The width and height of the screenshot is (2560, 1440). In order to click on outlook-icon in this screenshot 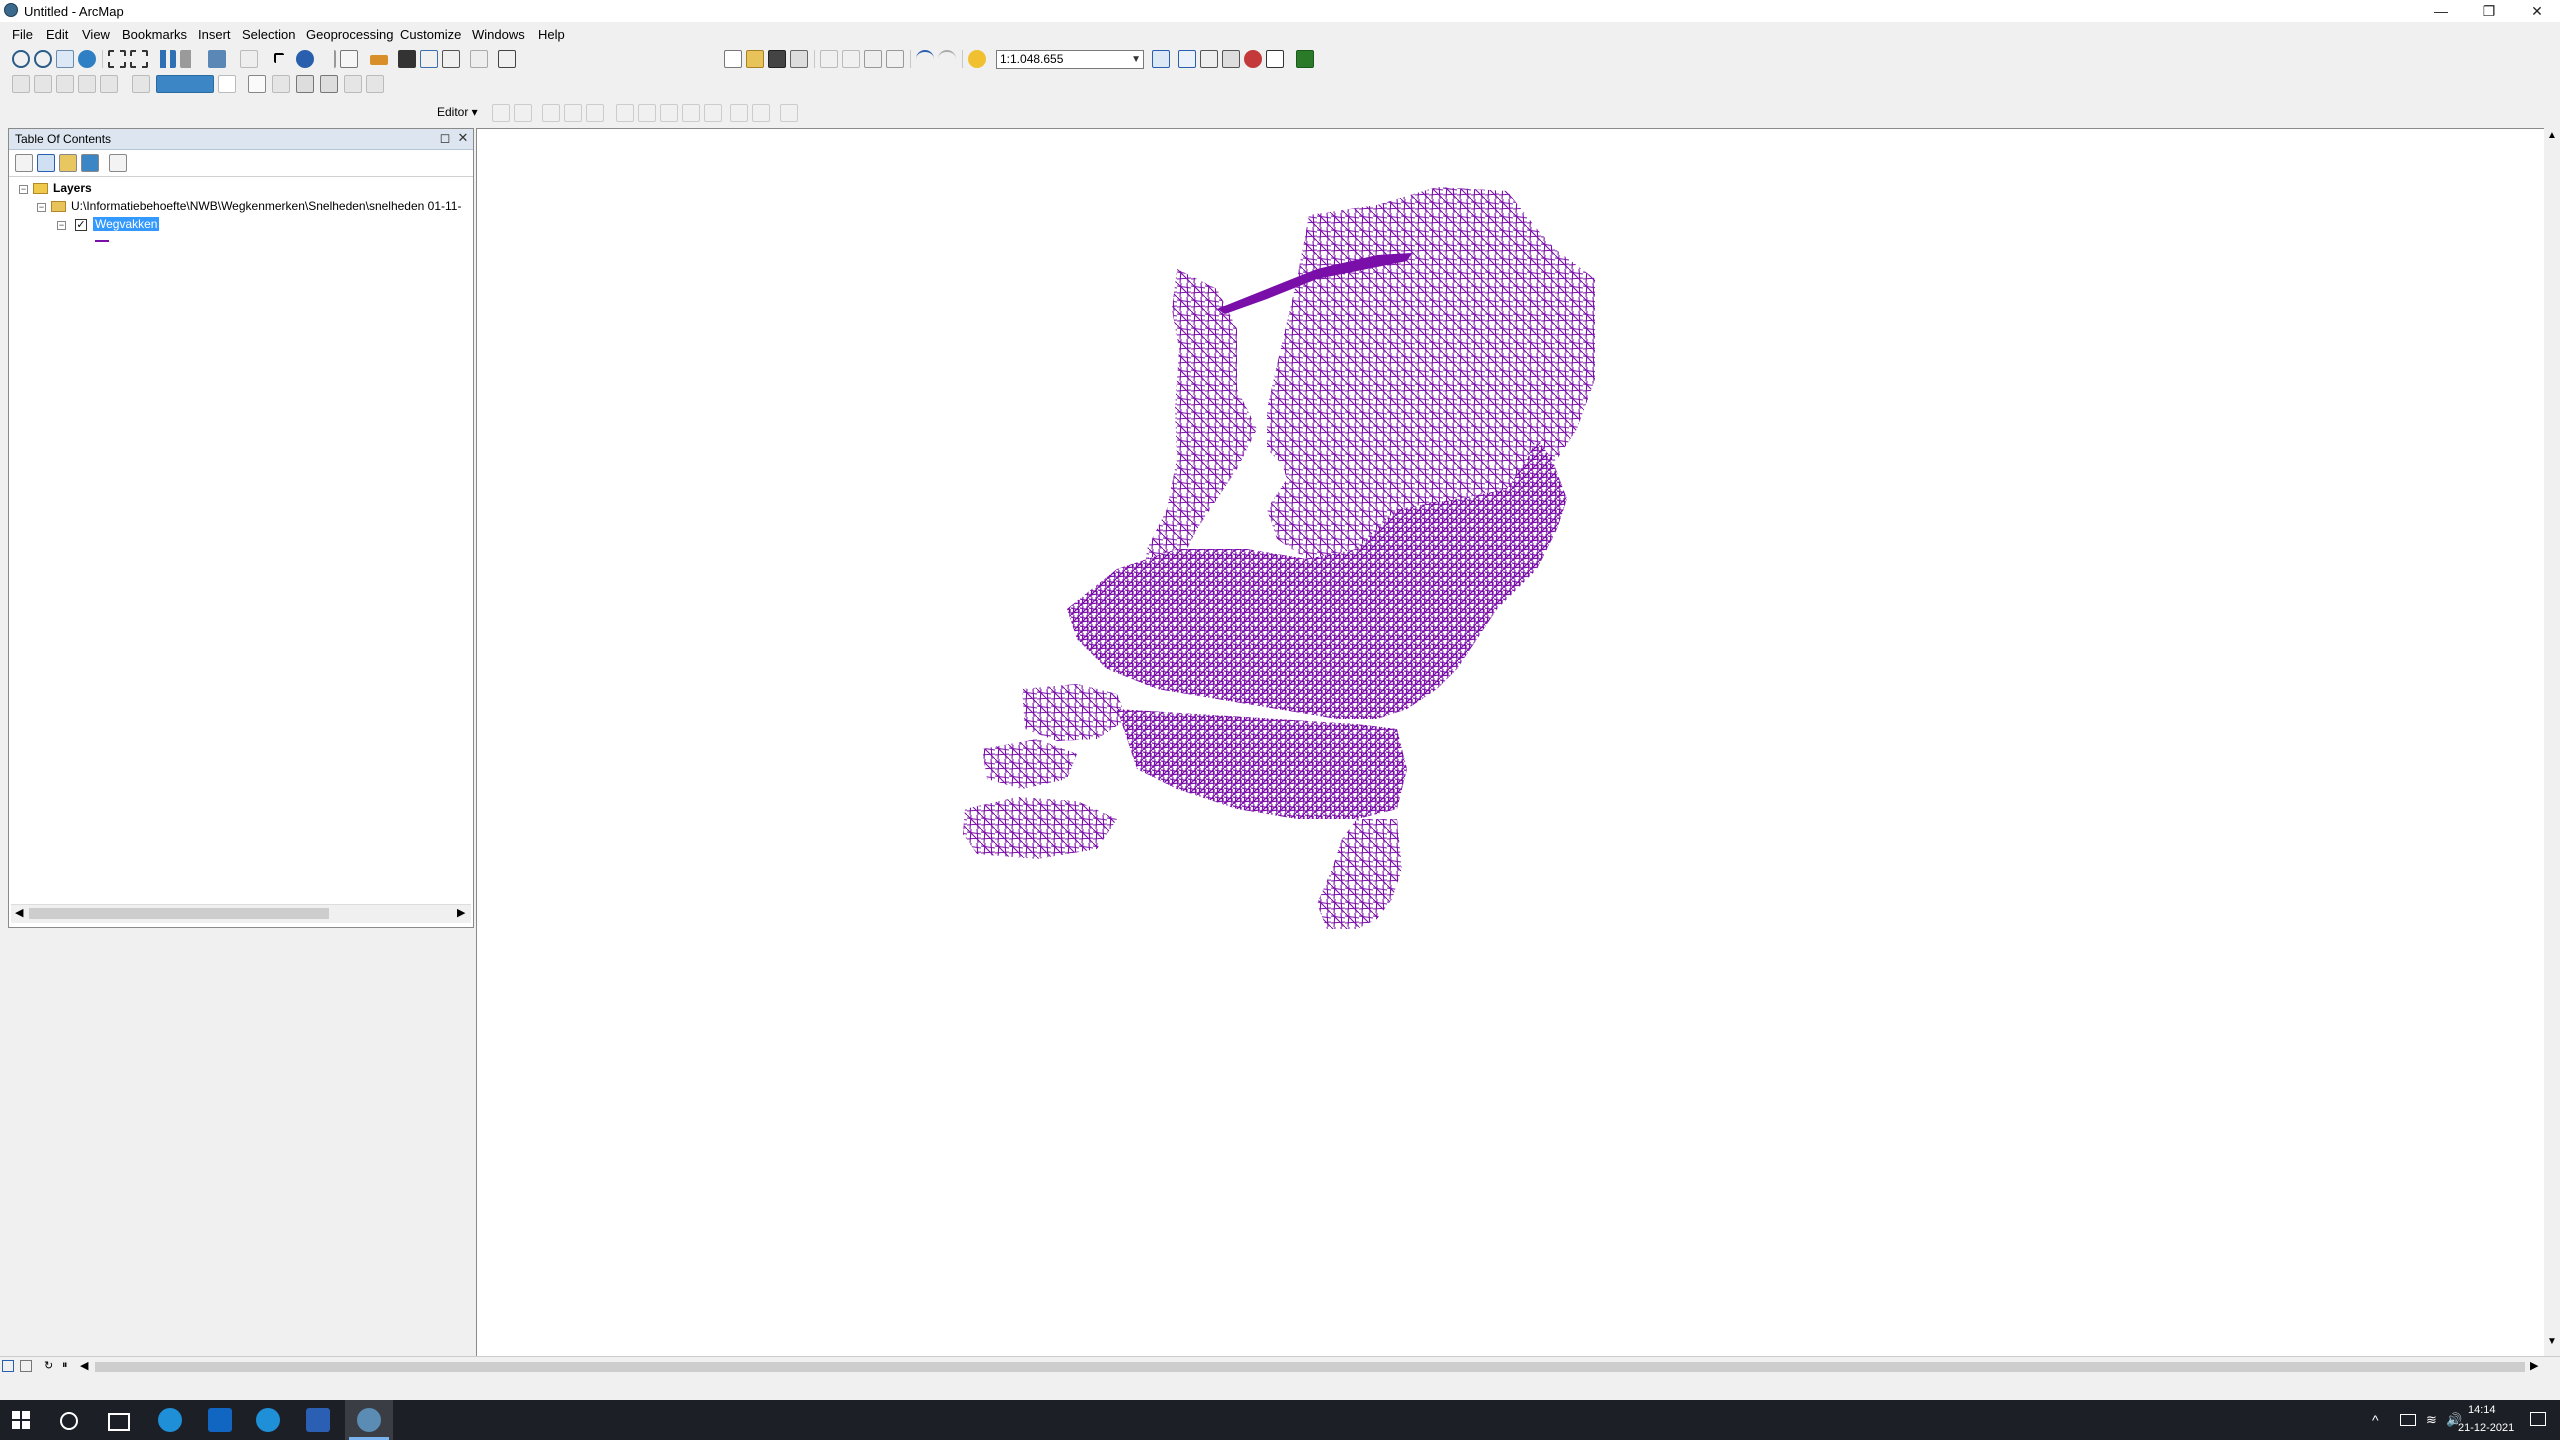, I will do `click(220, 1420)`.